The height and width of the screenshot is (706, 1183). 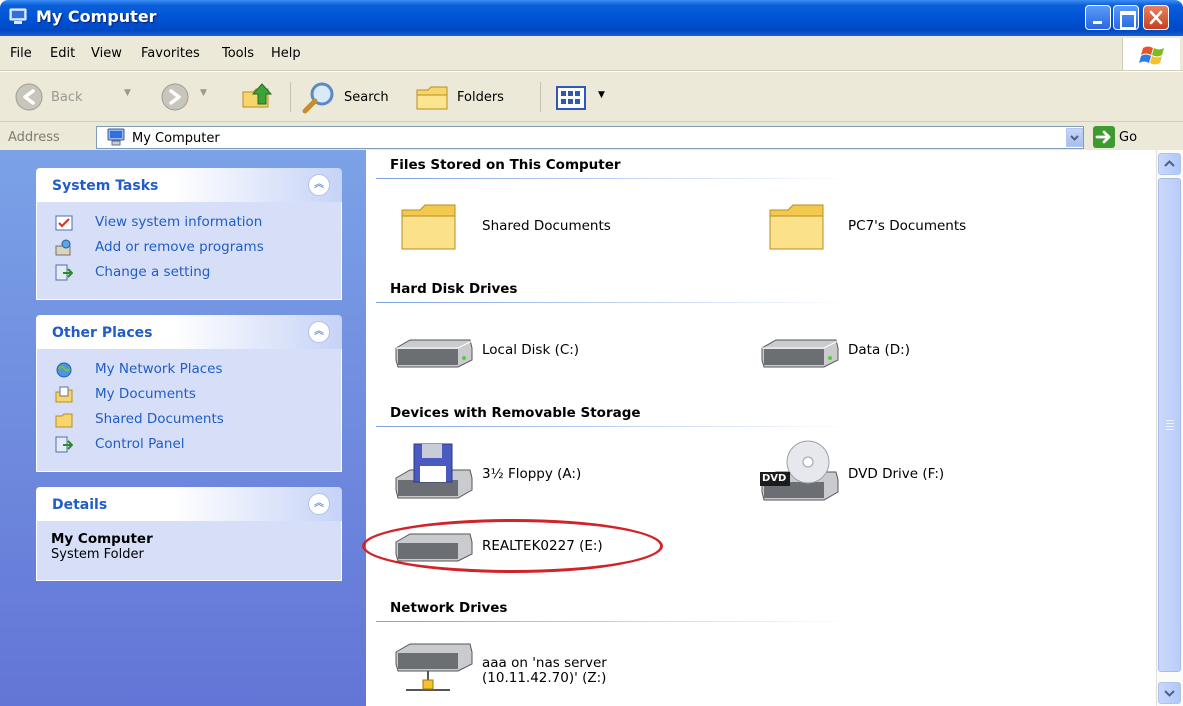 I want to click on add-remove-programs-icon, so click(x=63, y=247).